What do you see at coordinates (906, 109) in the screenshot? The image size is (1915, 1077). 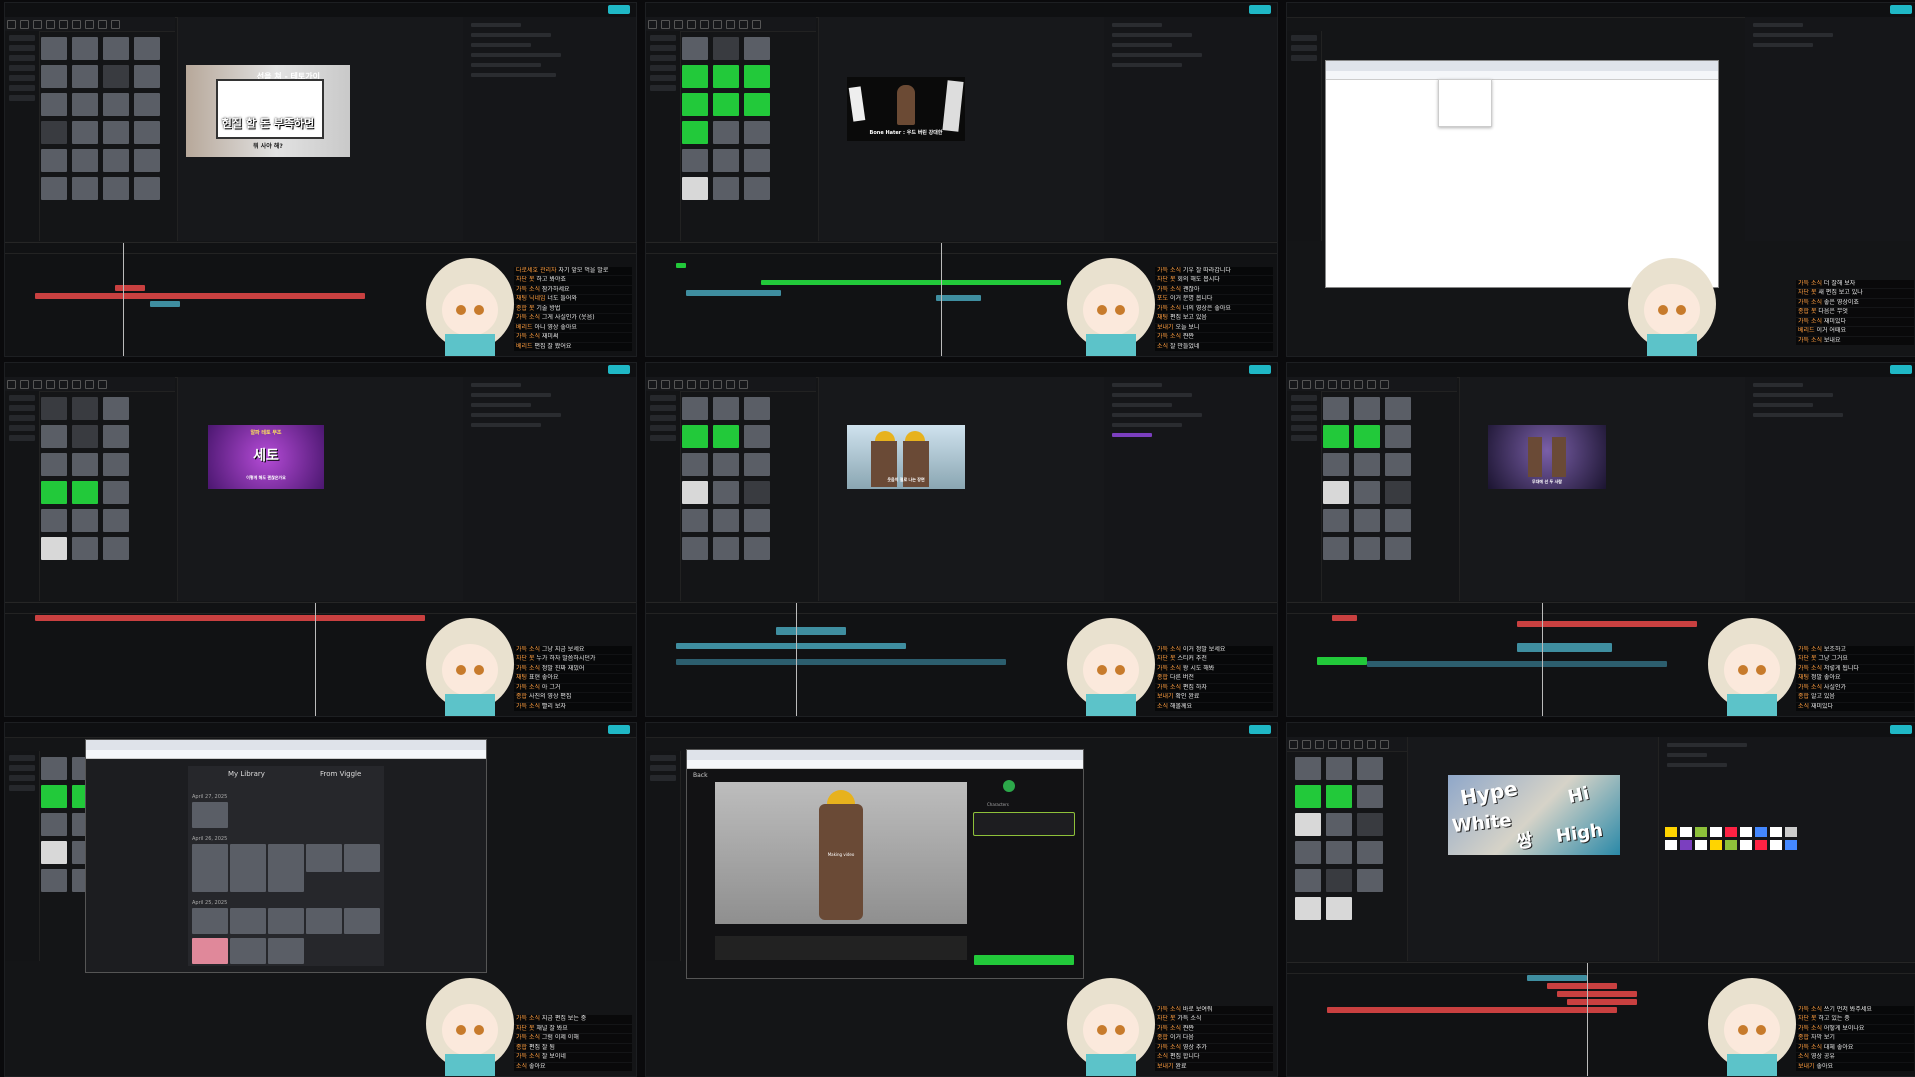 I see `video-preview: Bone Hater : 우드 버린 강대한` at bounding box center [906, 109].